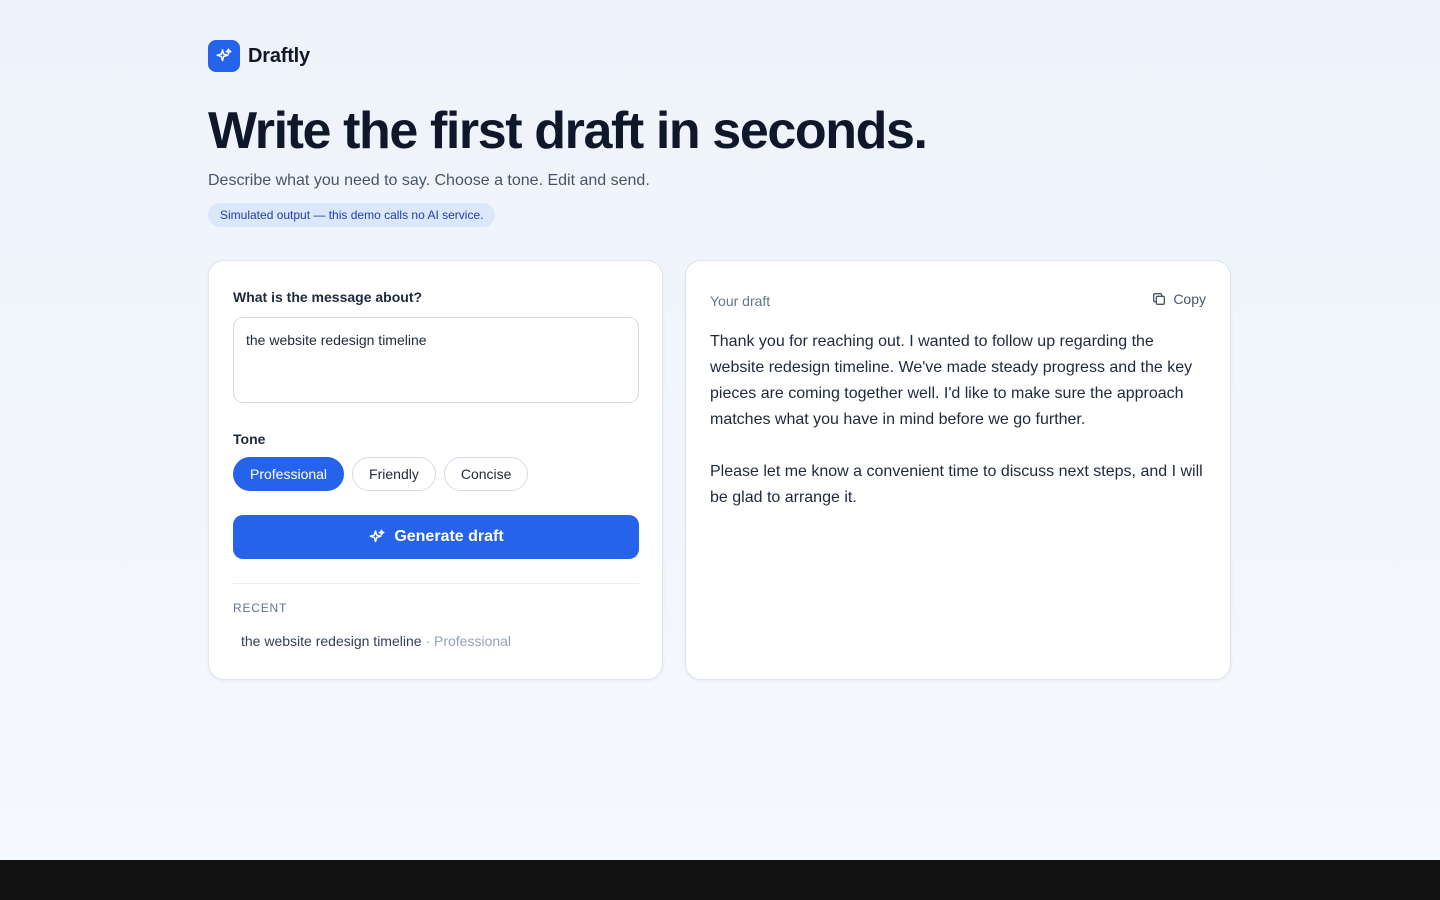  I want to click on copy-label: Copy, so click(1189, 299).